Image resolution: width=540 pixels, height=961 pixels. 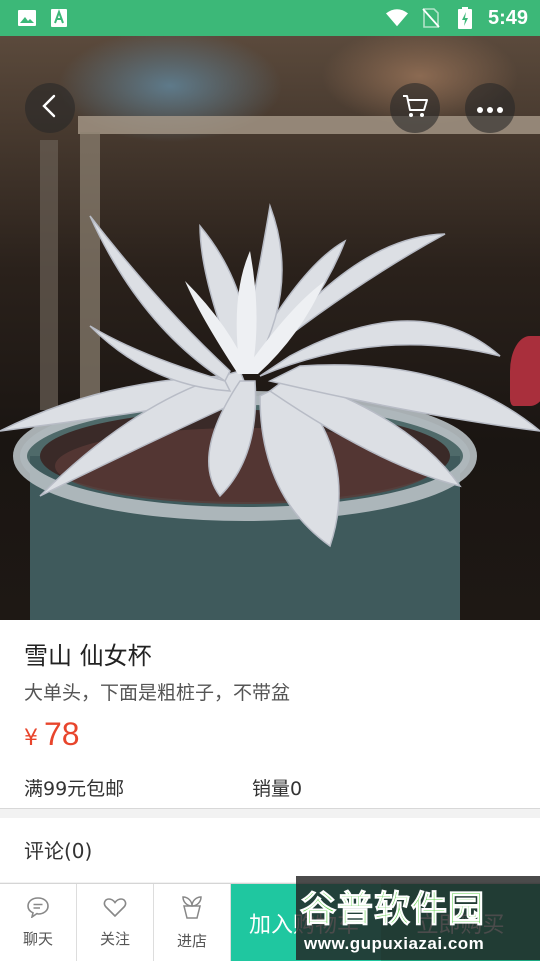 What do you see at coordinates (157, 693) in the screenshot?
I see `product-description: 大单头，下面是粗桩子，不带盆` at bounding box center [157, 693].